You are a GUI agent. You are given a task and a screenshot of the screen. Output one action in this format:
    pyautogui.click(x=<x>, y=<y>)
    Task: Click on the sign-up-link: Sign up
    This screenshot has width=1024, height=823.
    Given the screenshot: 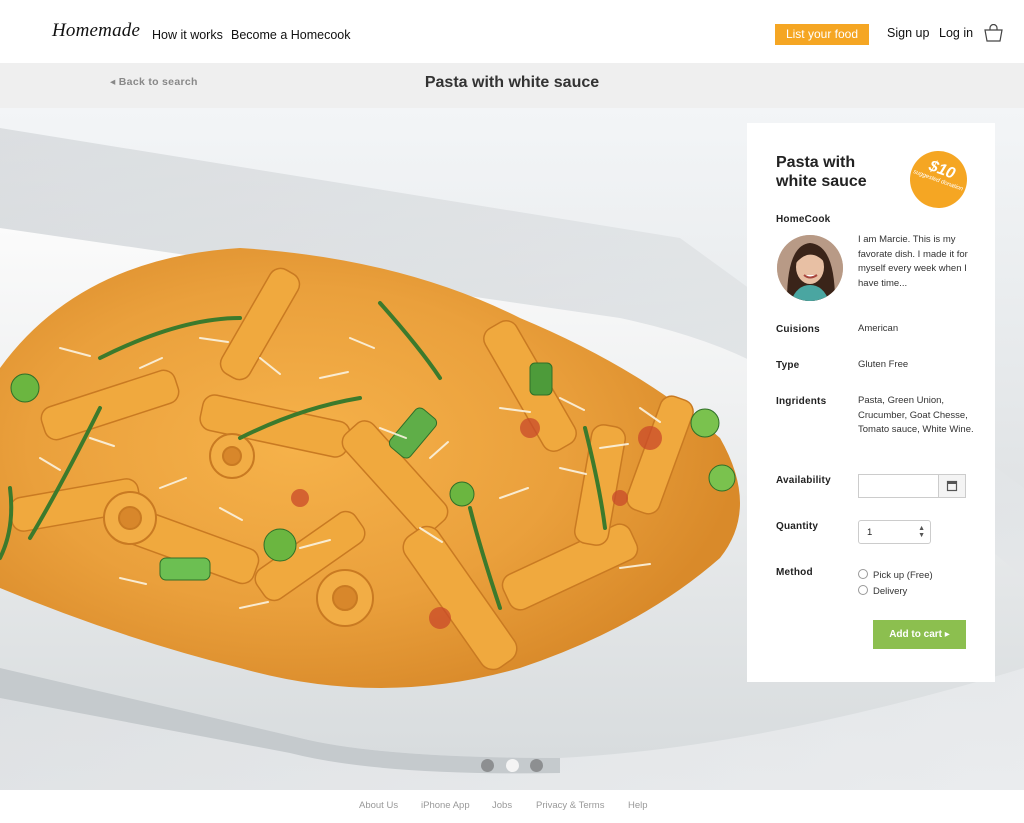 What is the action you would take?
    pyautogui.click(x=908, y=33)
    